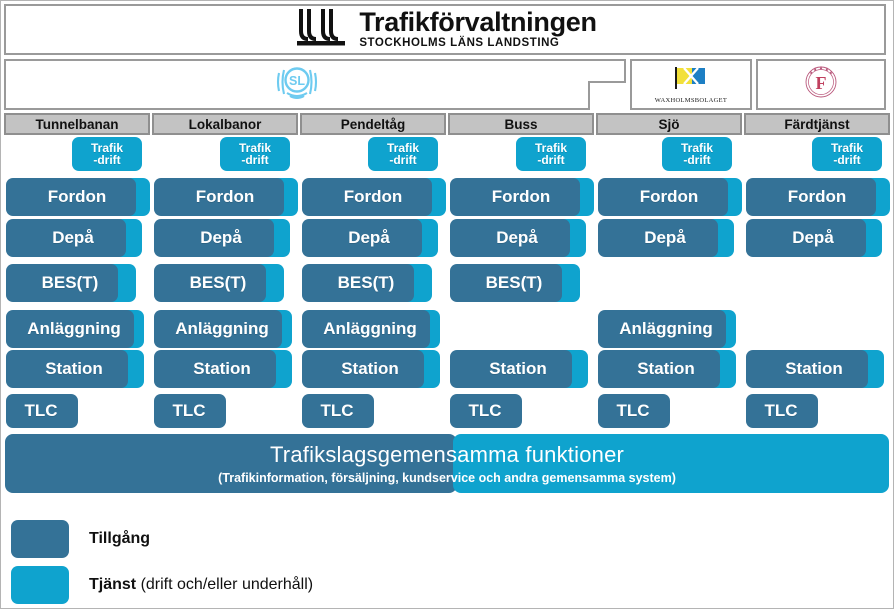 Image resolution: width=894 pixels, height=611 pixels. I want to click on matrix-cell-lokalbanor-bes(t): BES(T), so click(218, 283).